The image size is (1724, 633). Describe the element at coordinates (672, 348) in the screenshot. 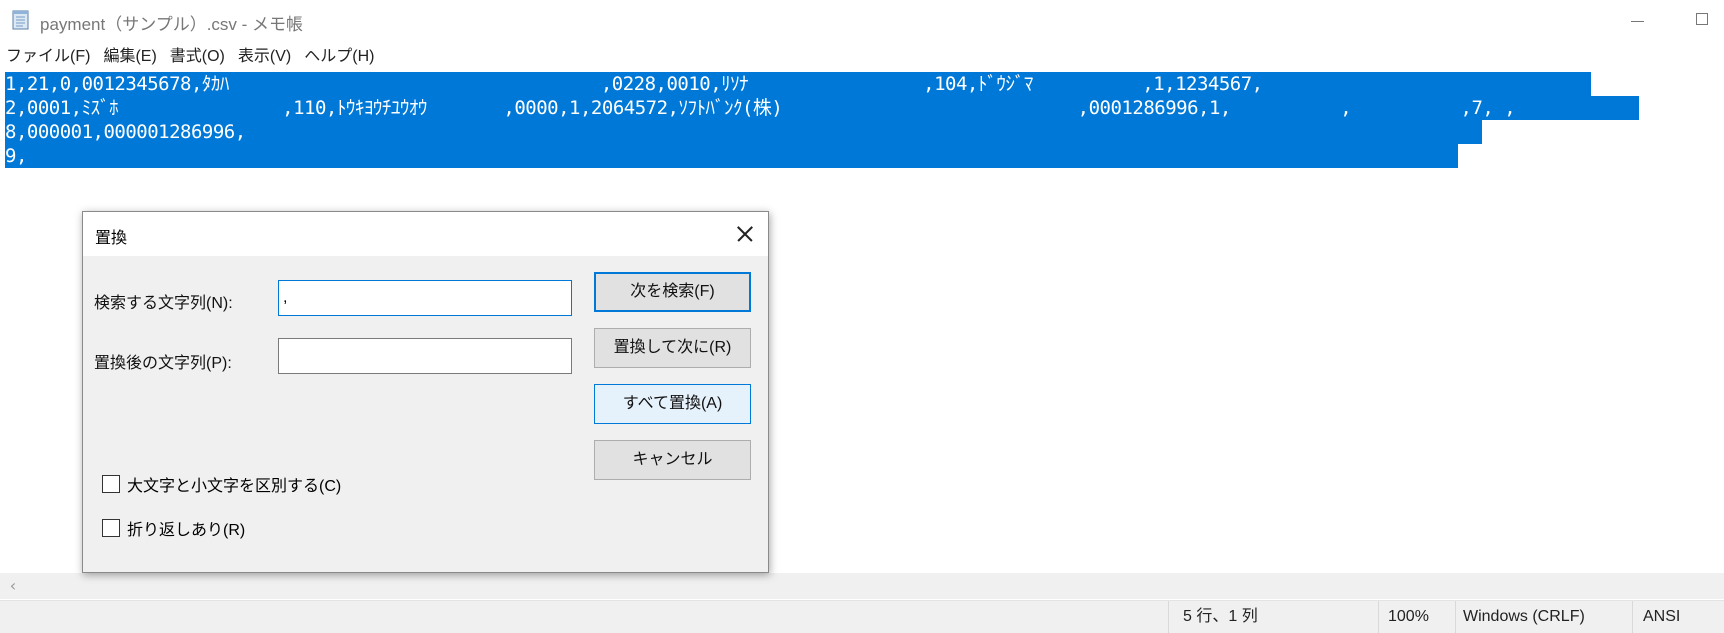

I see `replace-next-button: 置換して次に(R)` at that location.